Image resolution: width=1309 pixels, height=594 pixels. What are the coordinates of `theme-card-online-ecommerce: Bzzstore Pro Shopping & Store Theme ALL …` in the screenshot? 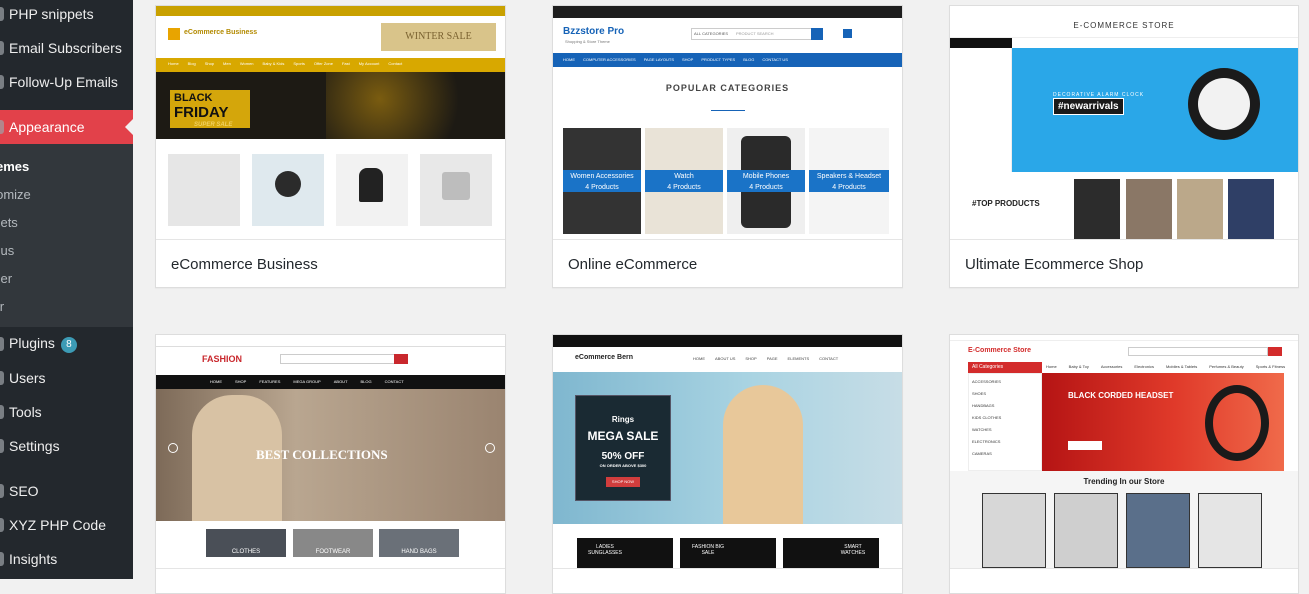 It's located at (727, 146).